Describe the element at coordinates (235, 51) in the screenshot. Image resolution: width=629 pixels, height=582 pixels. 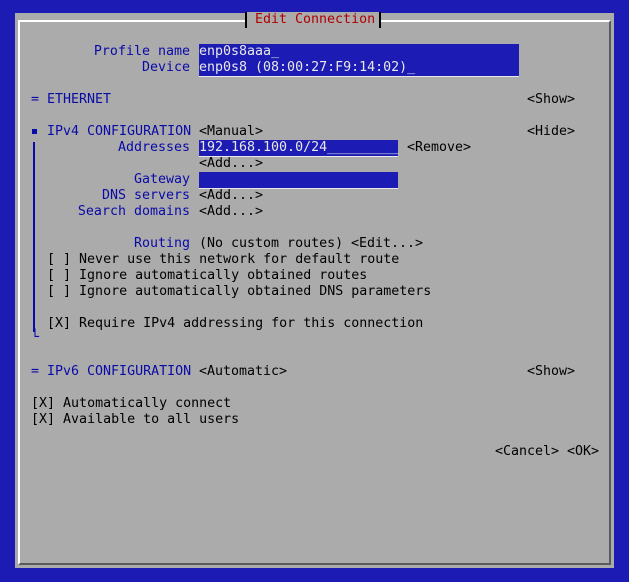
I see `profile-name-value: enp0s8aaa` at that location.